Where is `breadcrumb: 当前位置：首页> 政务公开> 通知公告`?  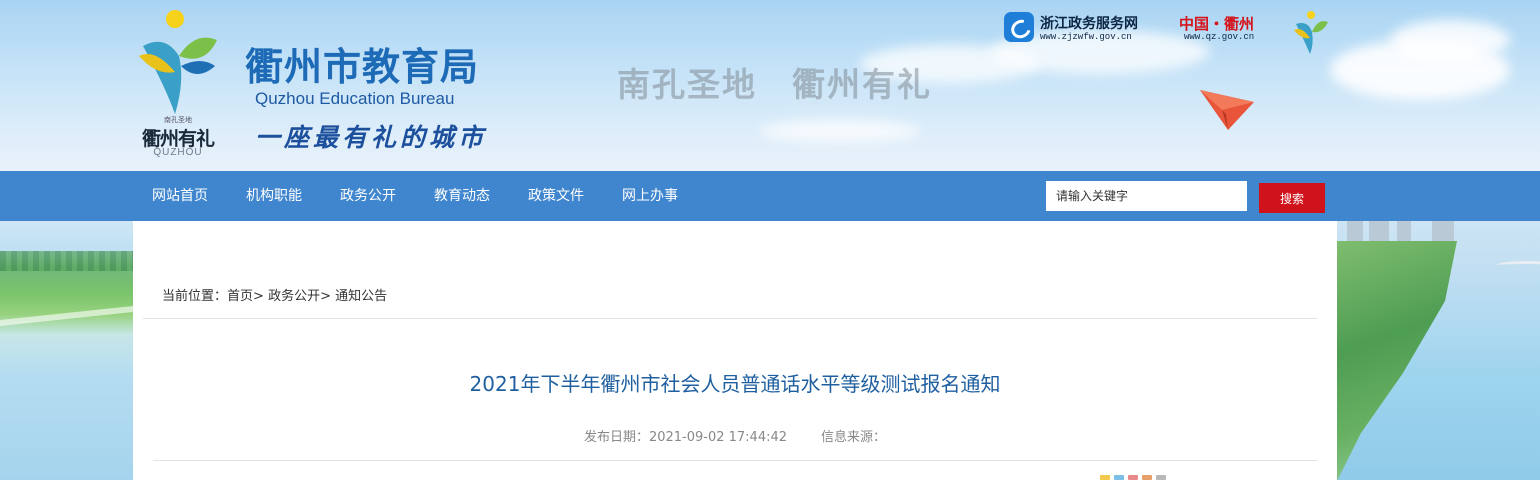
breadcrumb: 当前位置：首页> 政务公开> 通知公告 is located at coordinates (274, 294).